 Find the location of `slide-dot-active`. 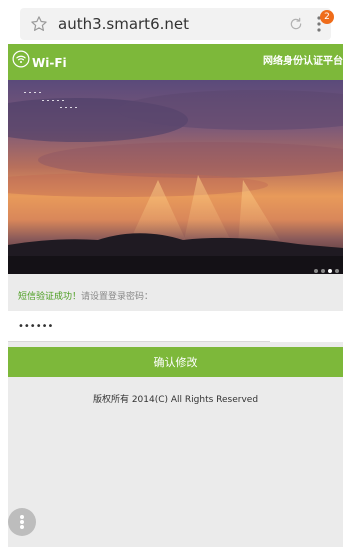

slide-dot-active is located at coordinates (330, 271).